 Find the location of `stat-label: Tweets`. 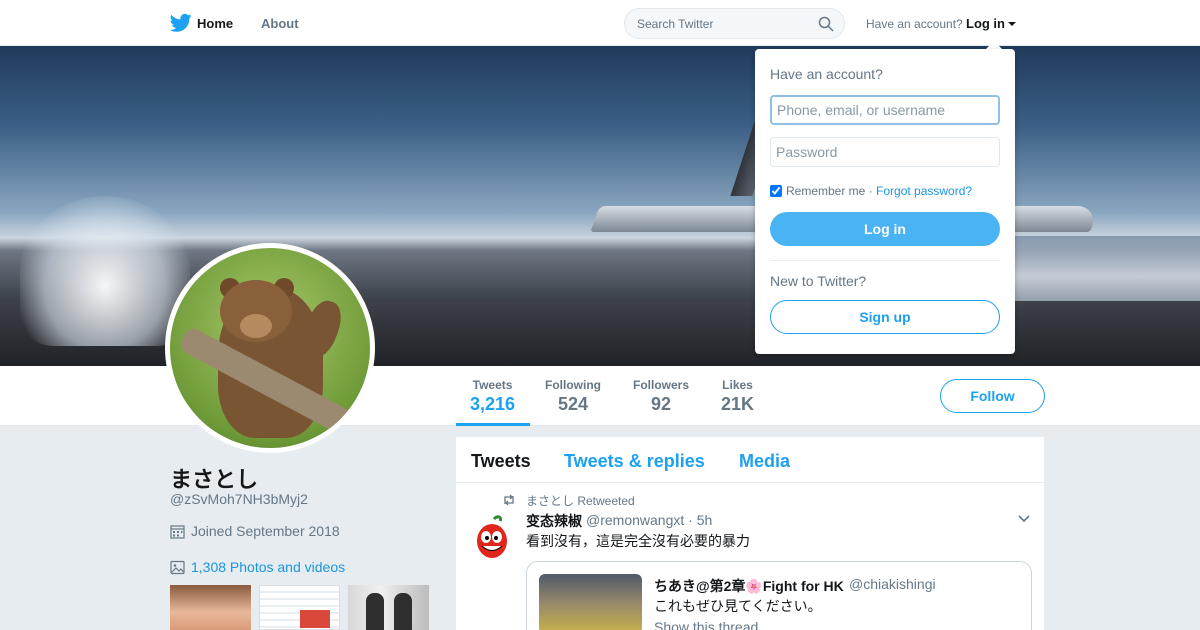

stat-label: Tweets is located at coordinates (492, 385).